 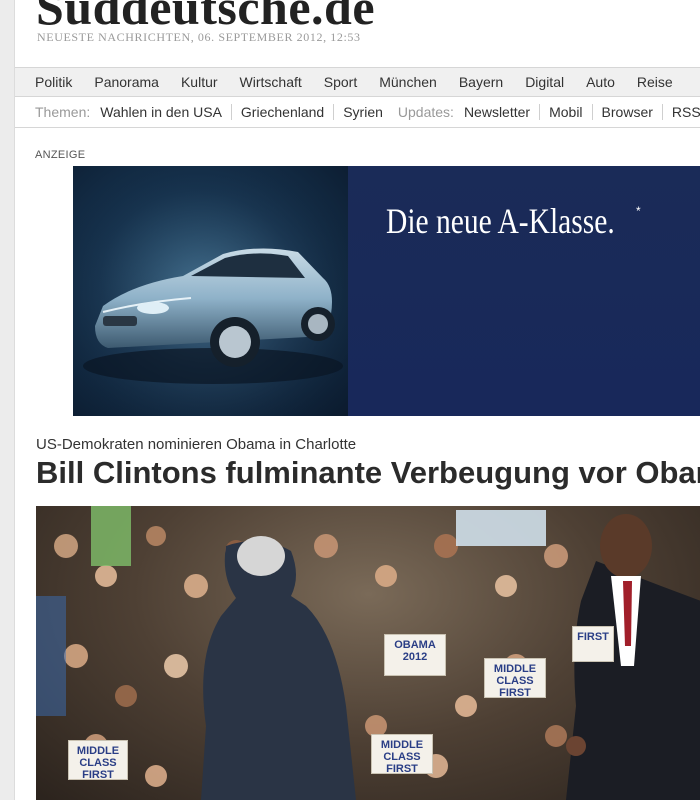 What do you see at coordinates (402, 754) in the screenshot?
I see `sign-middle-class-first-2: MIDDLE CLASS FIRST` at bounding box center [402, 754].